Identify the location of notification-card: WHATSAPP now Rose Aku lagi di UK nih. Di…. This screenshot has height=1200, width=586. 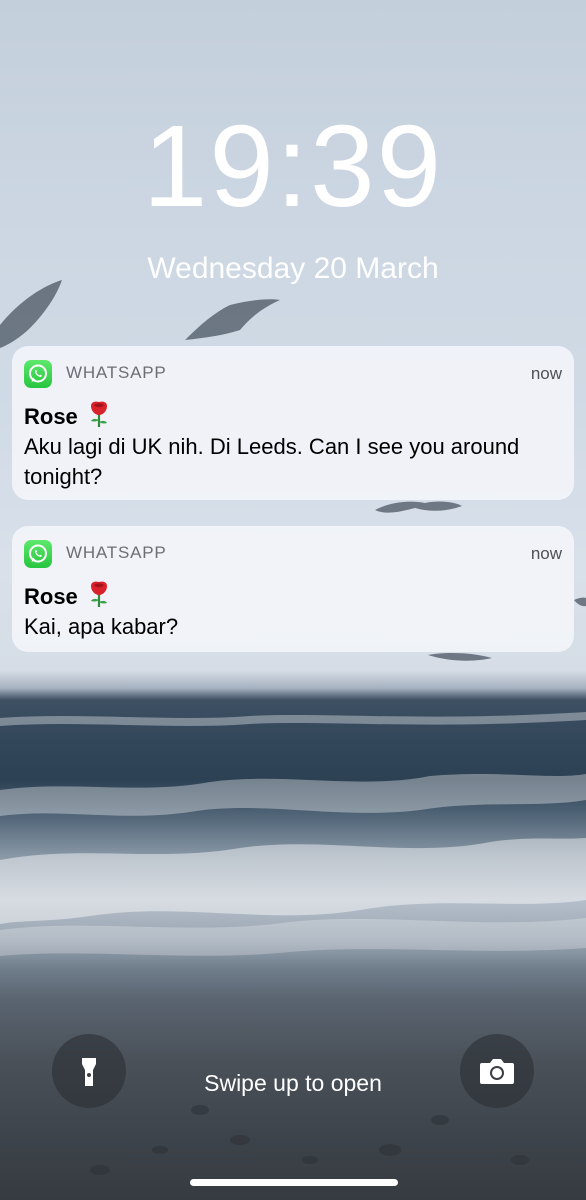
(293, 423).